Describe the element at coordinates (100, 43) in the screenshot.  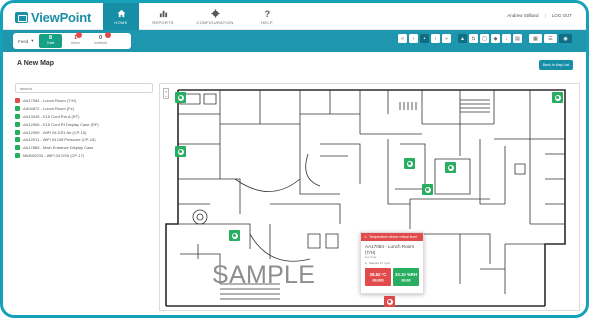
I see `counter-inhibited-label: Inhibited` at that location.